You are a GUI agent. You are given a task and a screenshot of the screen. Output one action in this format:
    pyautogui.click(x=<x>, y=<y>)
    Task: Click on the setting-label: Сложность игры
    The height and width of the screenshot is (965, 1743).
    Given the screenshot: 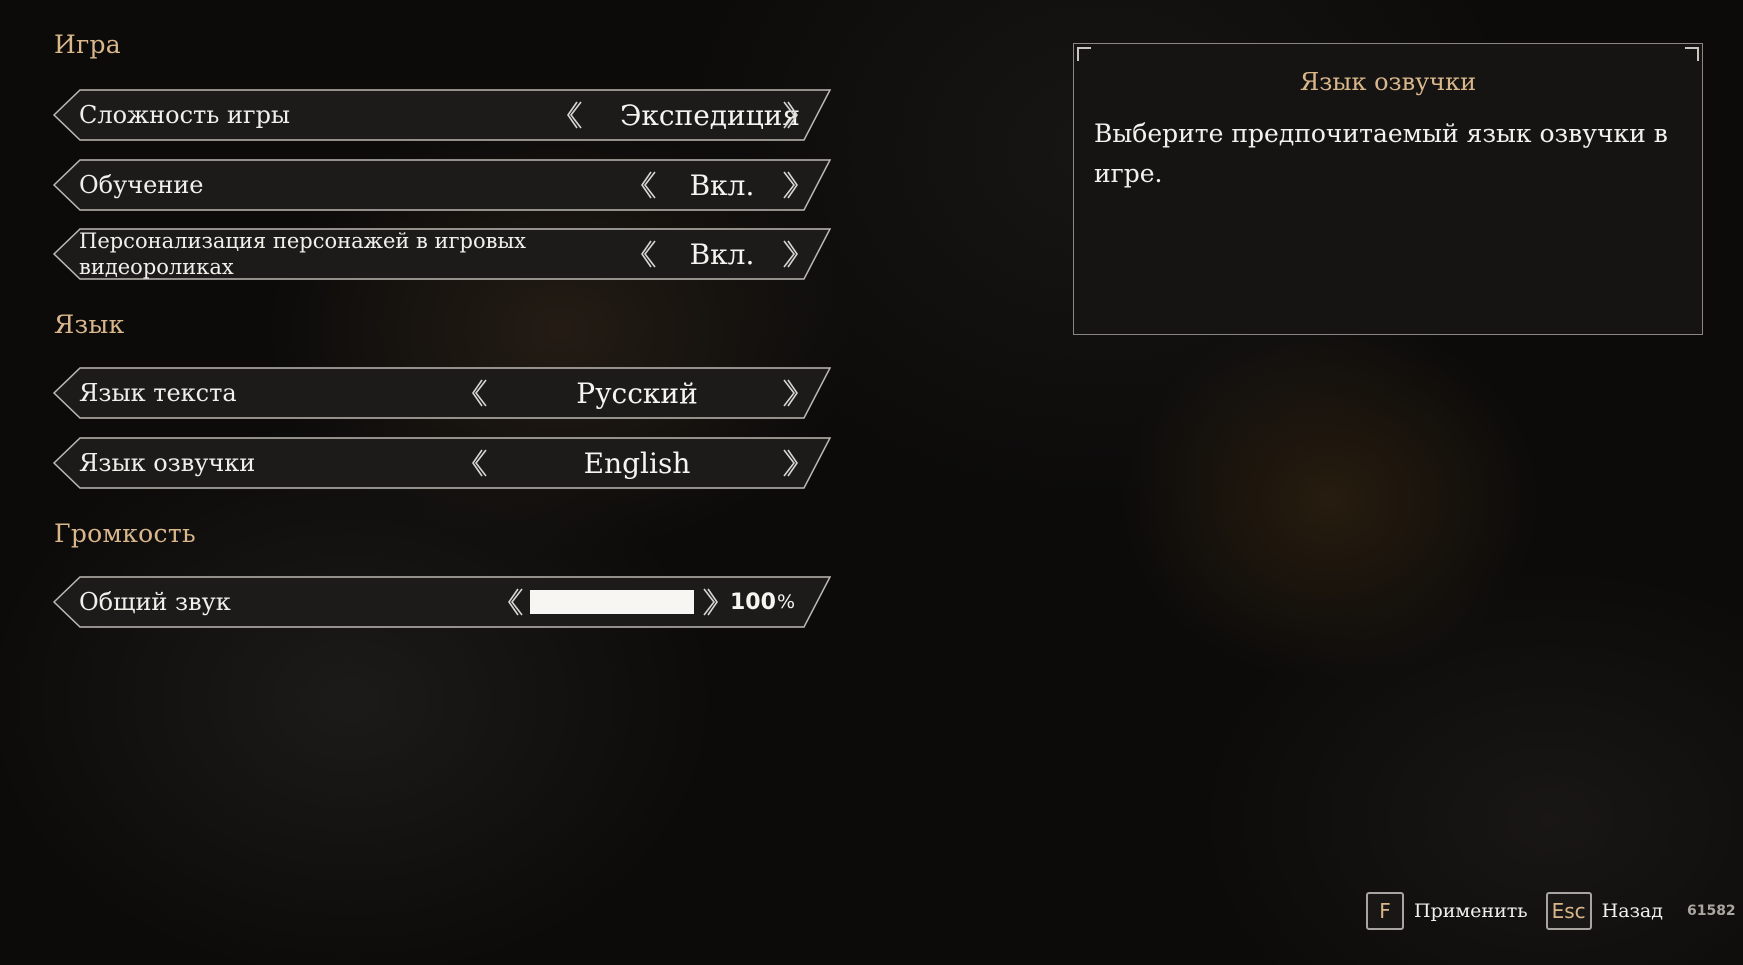 What is the action you would take?
    pyautogui.click(x=185, y=115)
    